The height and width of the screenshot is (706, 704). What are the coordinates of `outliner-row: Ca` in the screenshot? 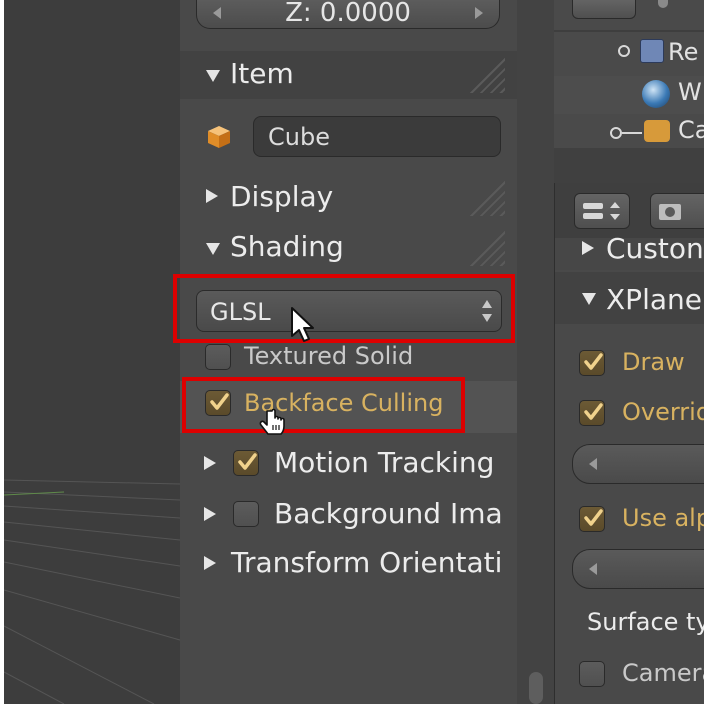 It's located at (629, 133).